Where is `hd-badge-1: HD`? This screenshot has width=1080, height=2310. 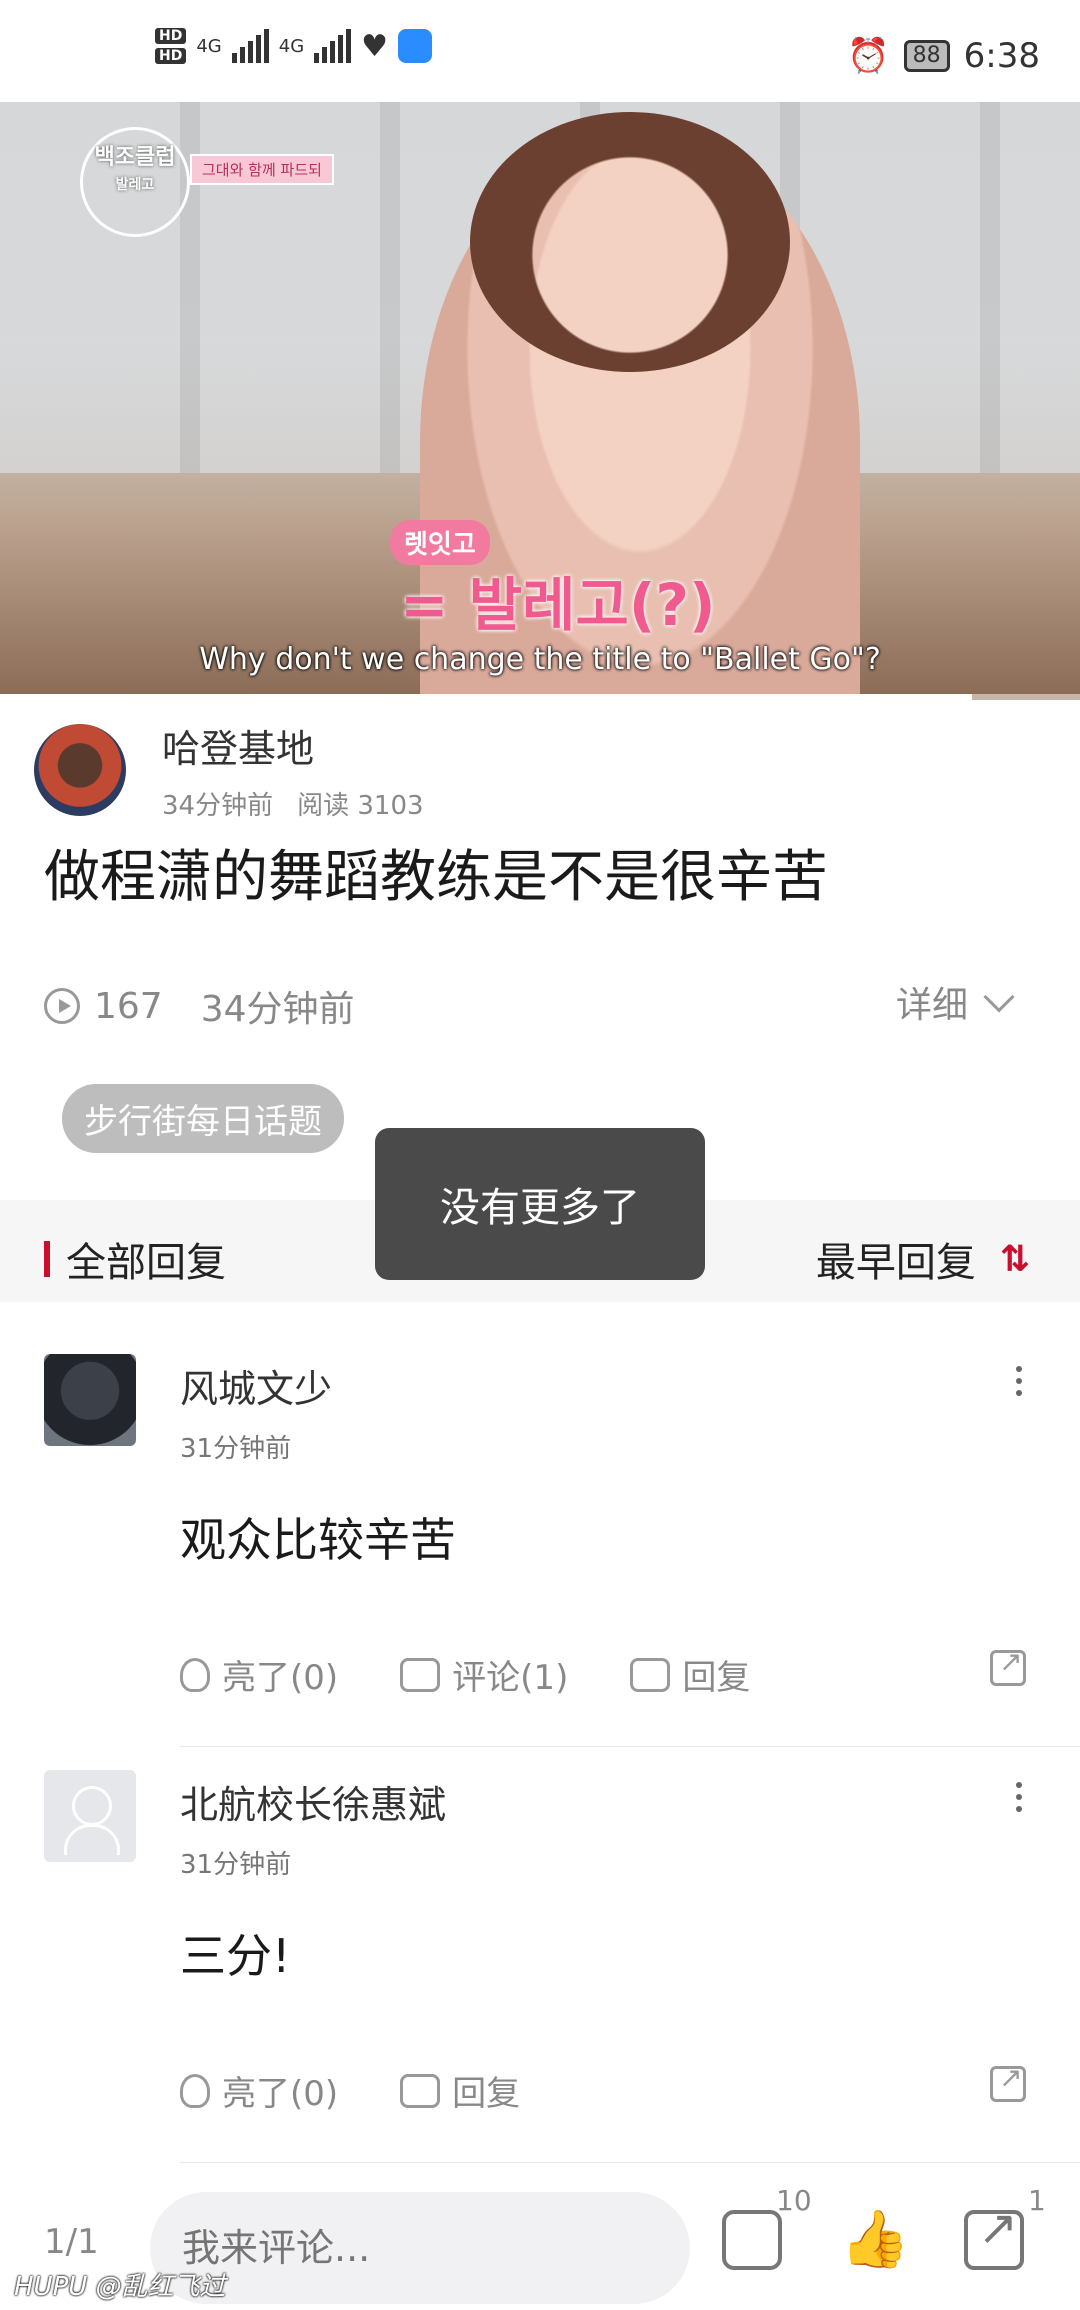
hd-badge-1: HD is located at coordinates (171, 36).